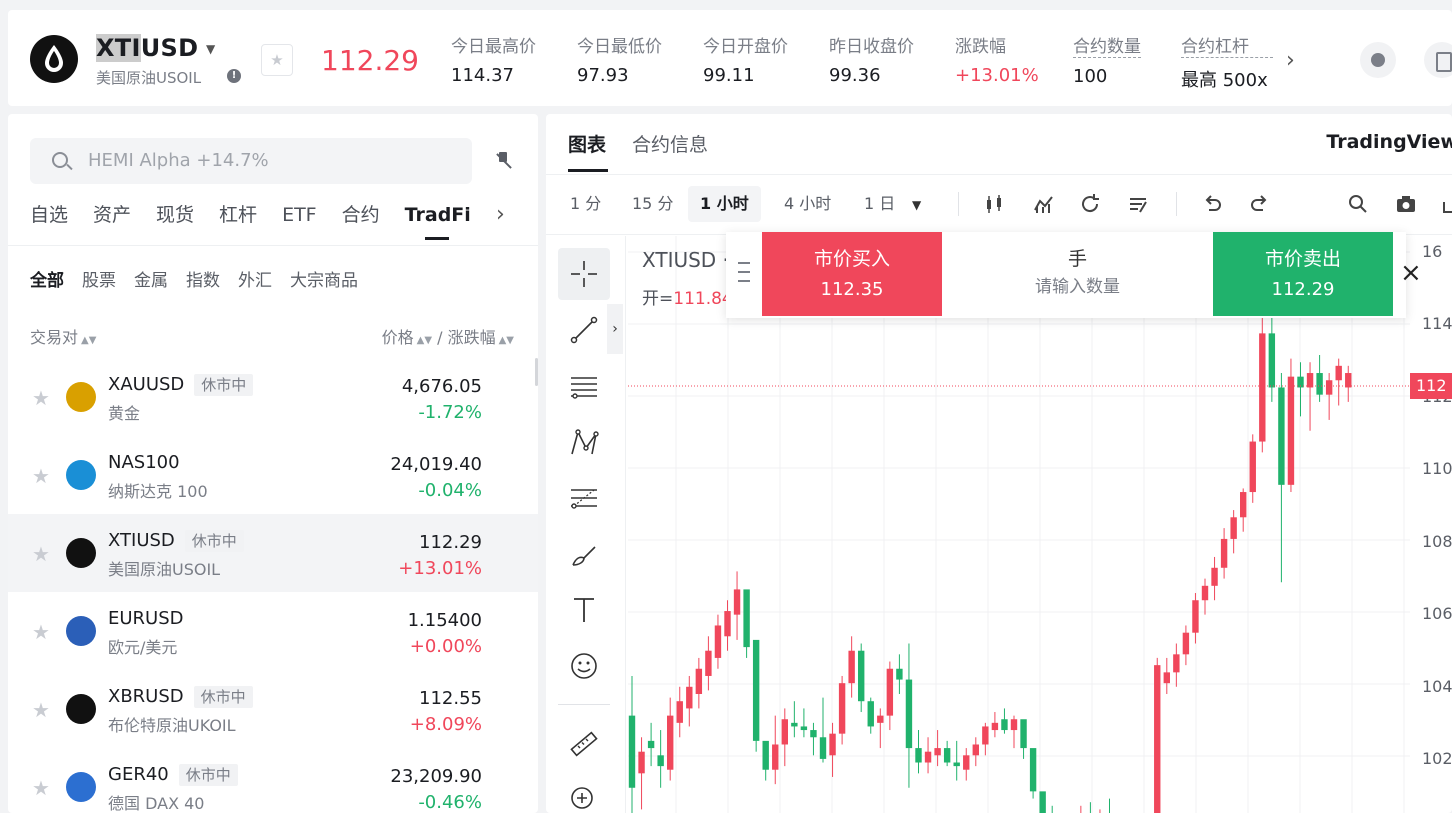  I want to click on fibonacci-tool-icon, so click(584, 498).